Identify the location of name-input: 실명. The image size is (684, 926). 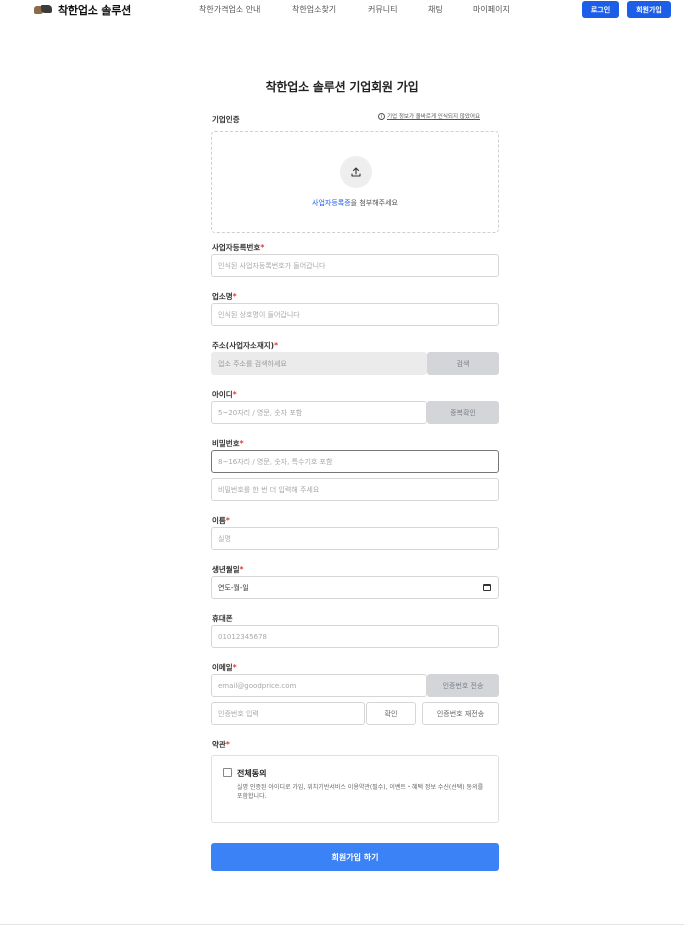
(355, 538).